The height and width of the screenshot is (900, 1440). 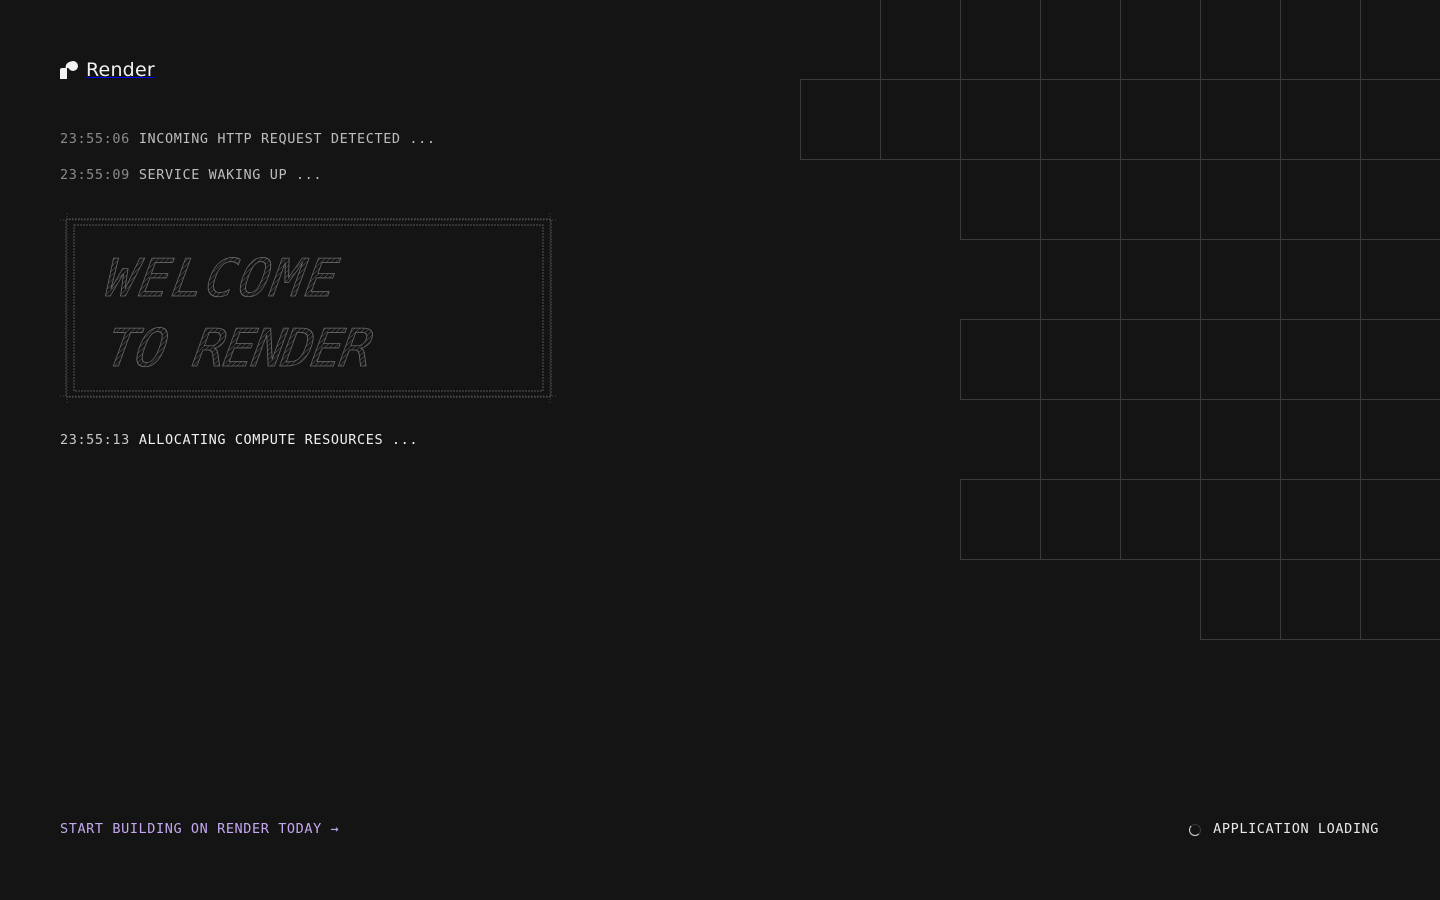 I want to click on ascii-welcome-banner: WELCOME TO RENDER, so click(x=308, y=308).